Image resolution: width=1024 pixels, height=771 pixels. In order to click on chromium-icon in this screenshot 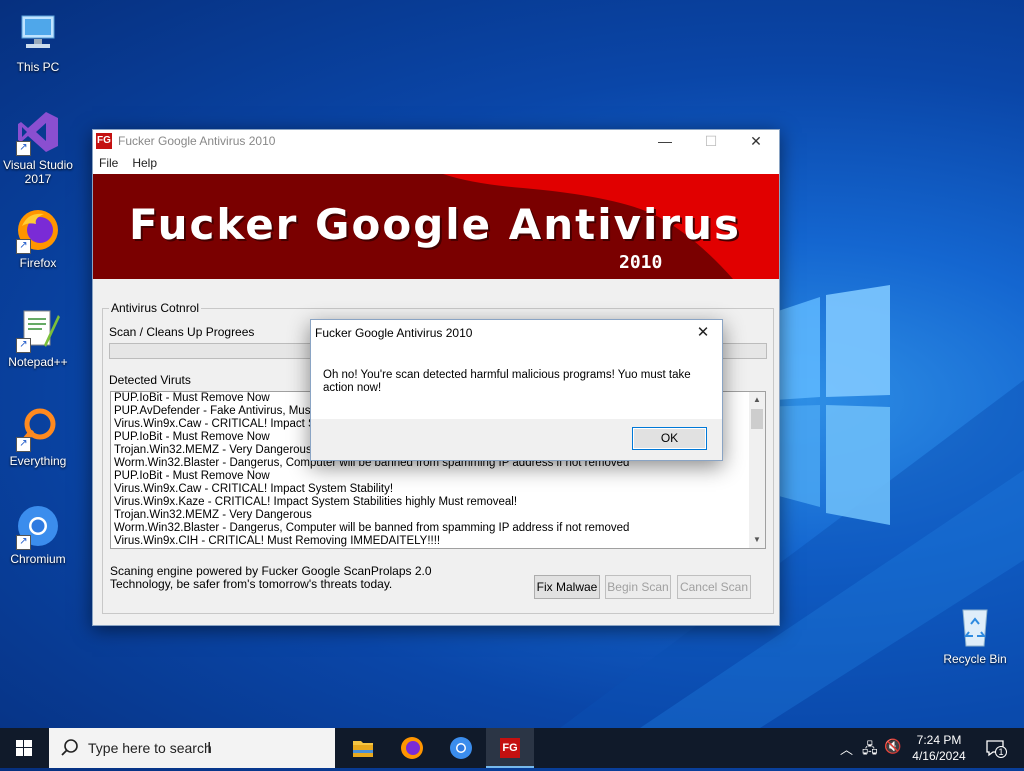, I will do `click(461, 748)`.